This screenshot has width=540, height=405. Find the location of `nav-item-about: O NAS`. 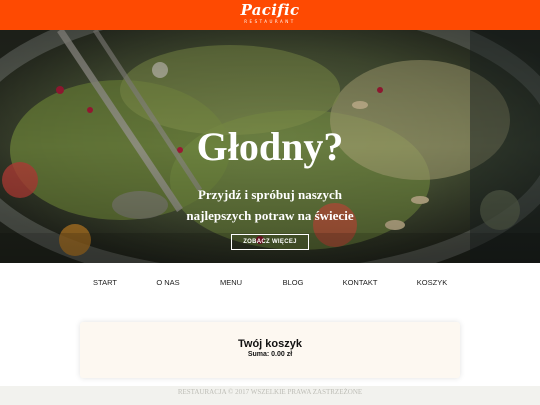

nav-item-about: O NAS is located at coordinates (167, 282).